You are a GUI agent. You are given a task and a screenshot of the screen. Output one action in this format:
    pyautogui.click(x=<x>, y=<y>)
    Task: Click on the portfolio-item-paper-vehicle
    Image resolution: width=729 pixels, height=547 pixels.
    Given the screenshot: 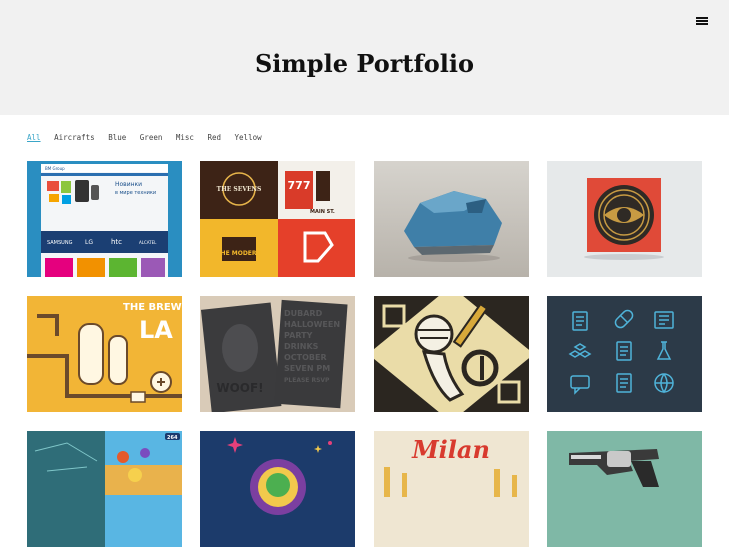 What is the action you would take?
    pyautogui.click(x=451, y=219)
    